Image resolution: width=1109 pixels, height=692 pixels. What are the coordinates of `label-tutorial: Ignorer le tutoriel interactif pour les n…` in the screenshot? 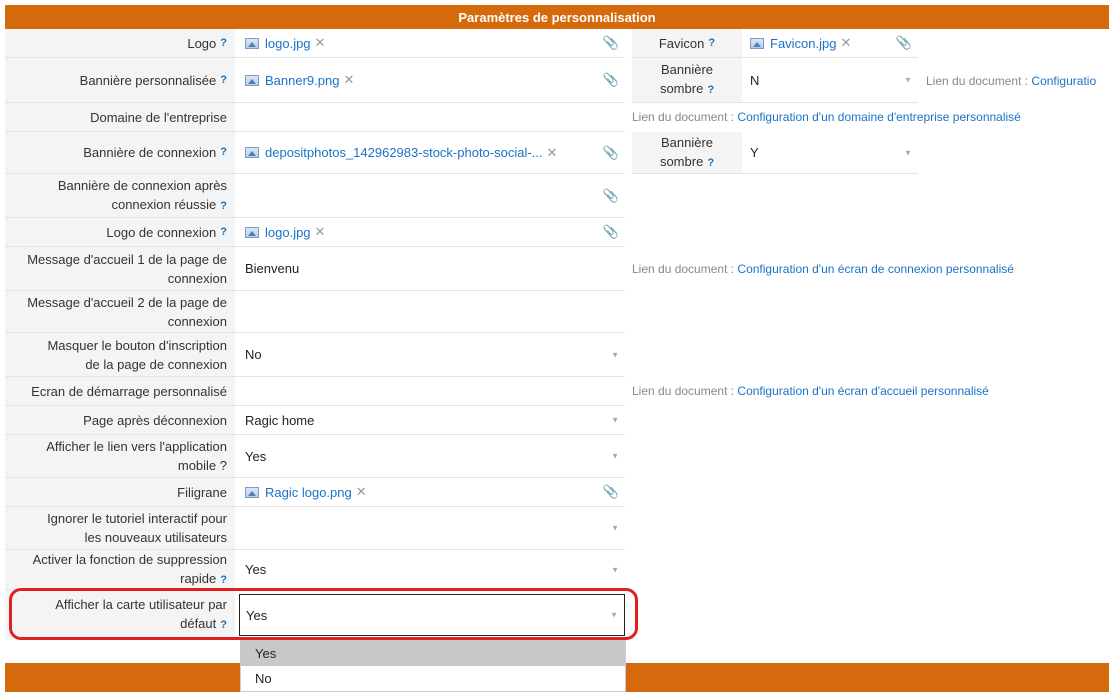 It's located at (120, 528).